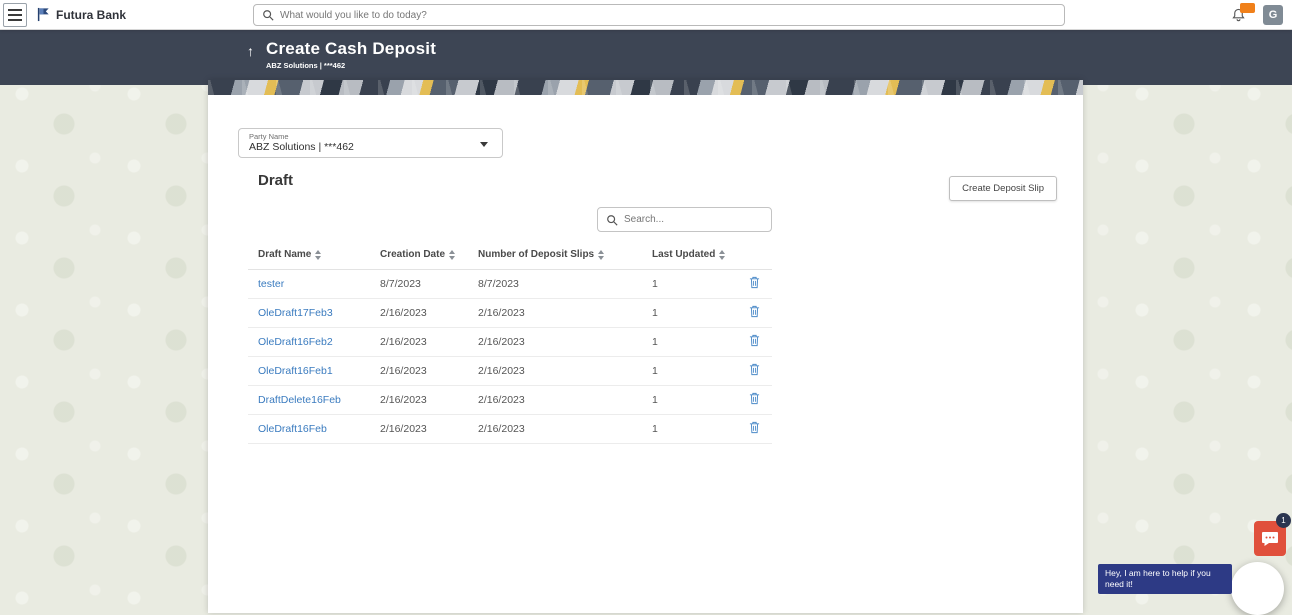  Describe the element at coordinates (429, 255) in the screenshot. I see `column-header-creation-date: Creation Date` at that location.